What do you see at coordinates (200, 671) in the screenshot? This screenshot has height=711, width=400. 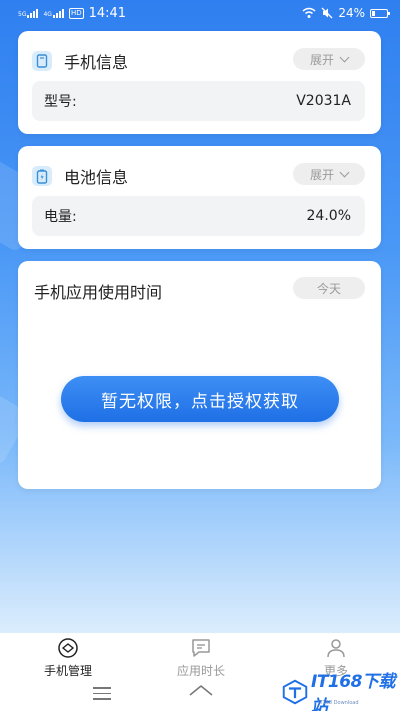 I see `nav-label: 应用时长` at bounding box center [200, 671].